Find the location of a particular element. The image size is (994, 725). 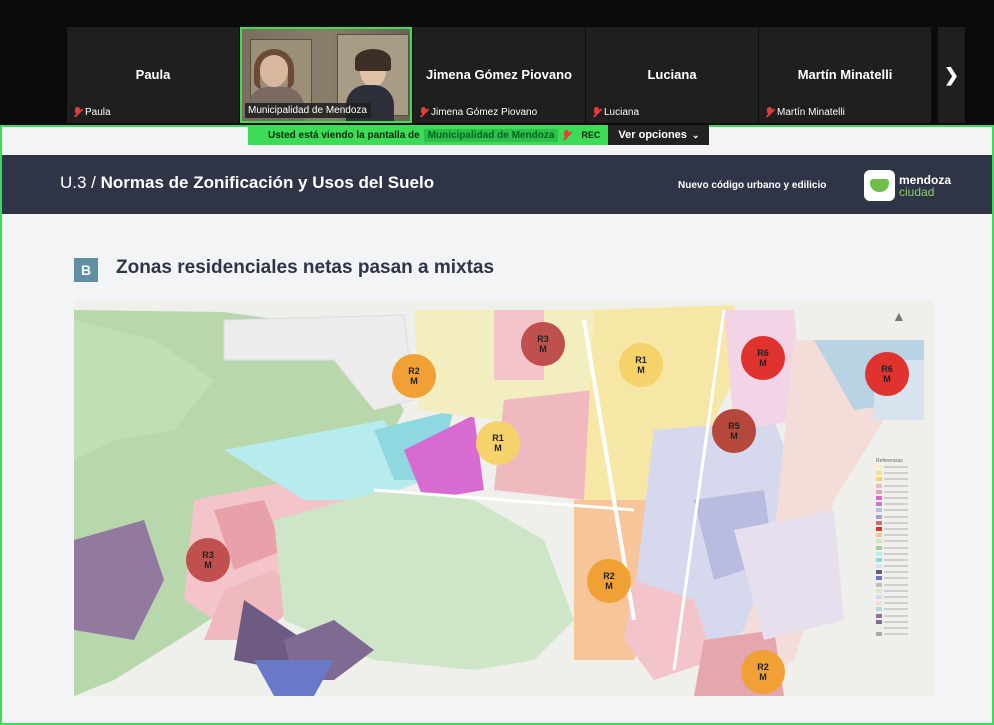

mendoza-logo-icon is located at coordinates (879, 185).